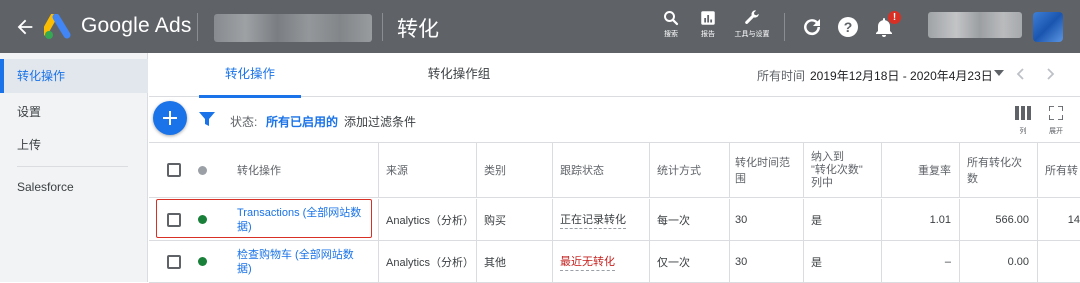 The width and height of the screenshot is (1080, 283). What do you see at coordinates (250, 75) in the screenshot?
I see `tab-conversion-actions: 转化操作` at bounding box center [250, 75].